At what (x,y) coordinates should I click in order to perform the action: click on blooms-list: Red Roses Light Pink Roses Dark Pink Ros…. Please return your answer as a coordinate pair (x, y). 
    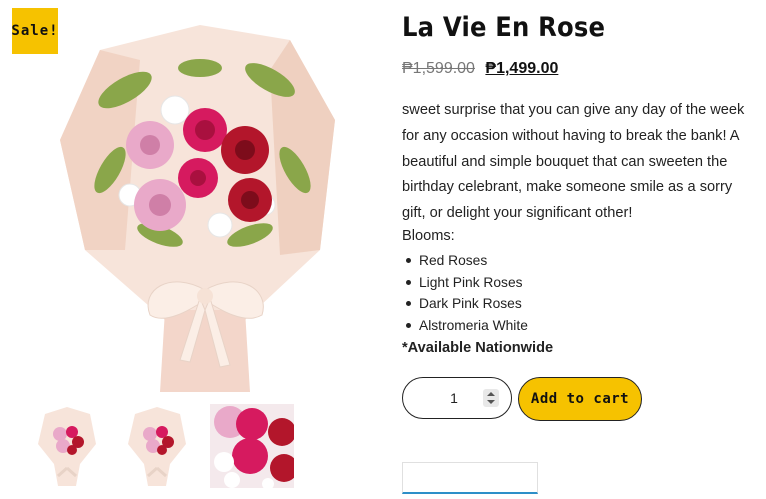
    Looking at the image, I should click on (465, 293).